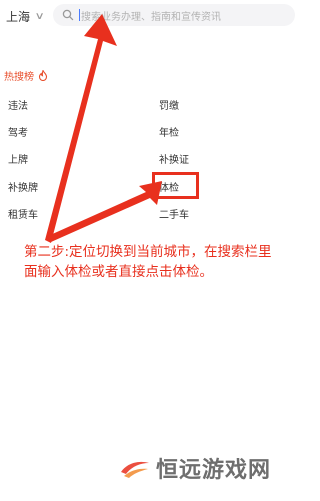  I want to click on watermark-logo-icon, so click(135, 469).